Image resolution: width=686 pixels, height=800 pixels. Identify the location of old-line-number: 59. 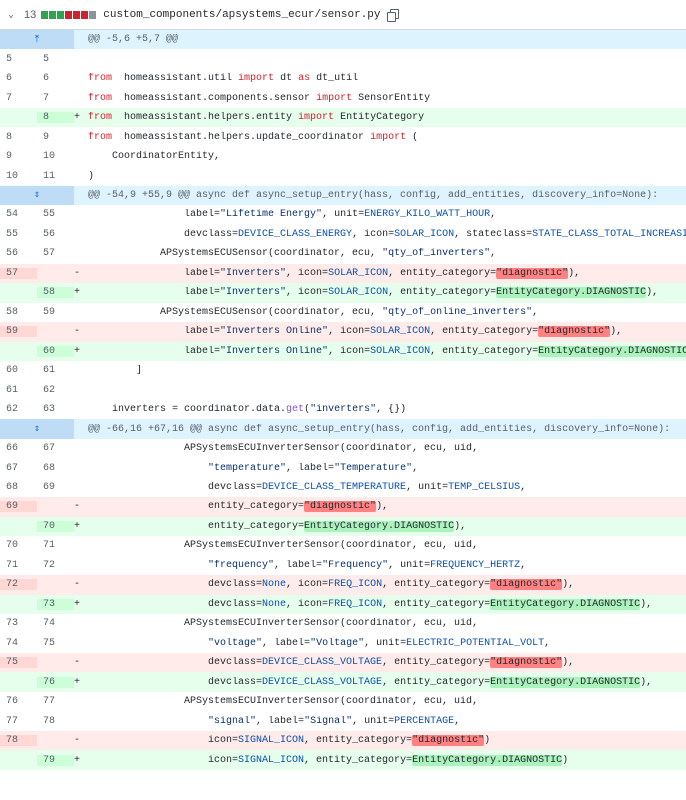
(18, 332).